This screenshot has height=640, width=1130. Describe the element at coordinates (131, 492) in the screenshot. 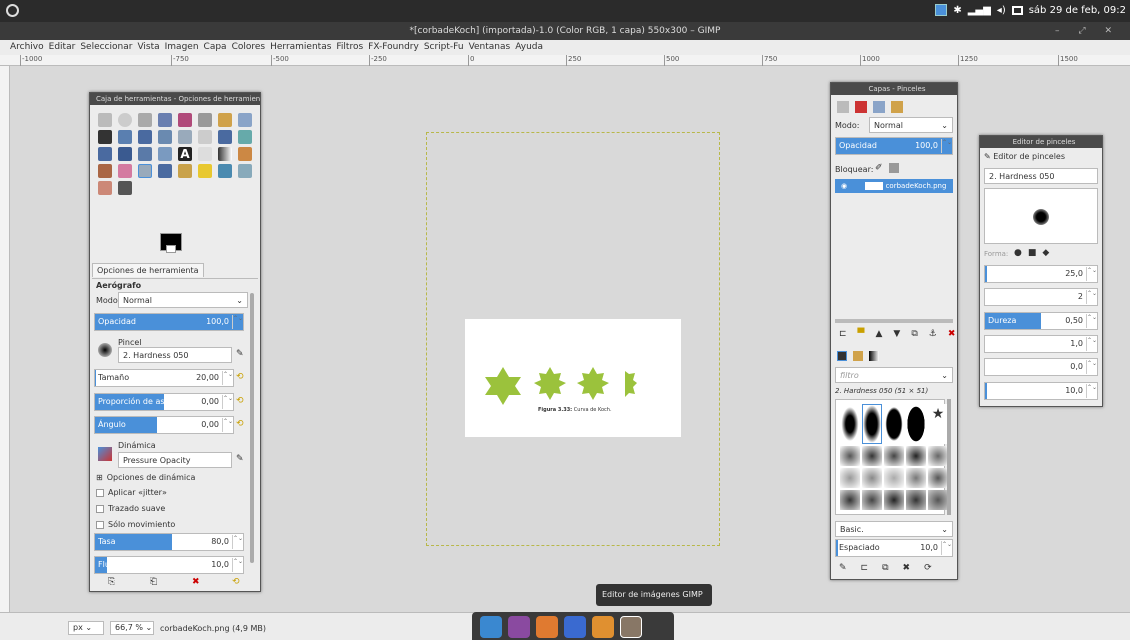

I see `jitter-checkbox: Aplicar «jitter»` at that location.